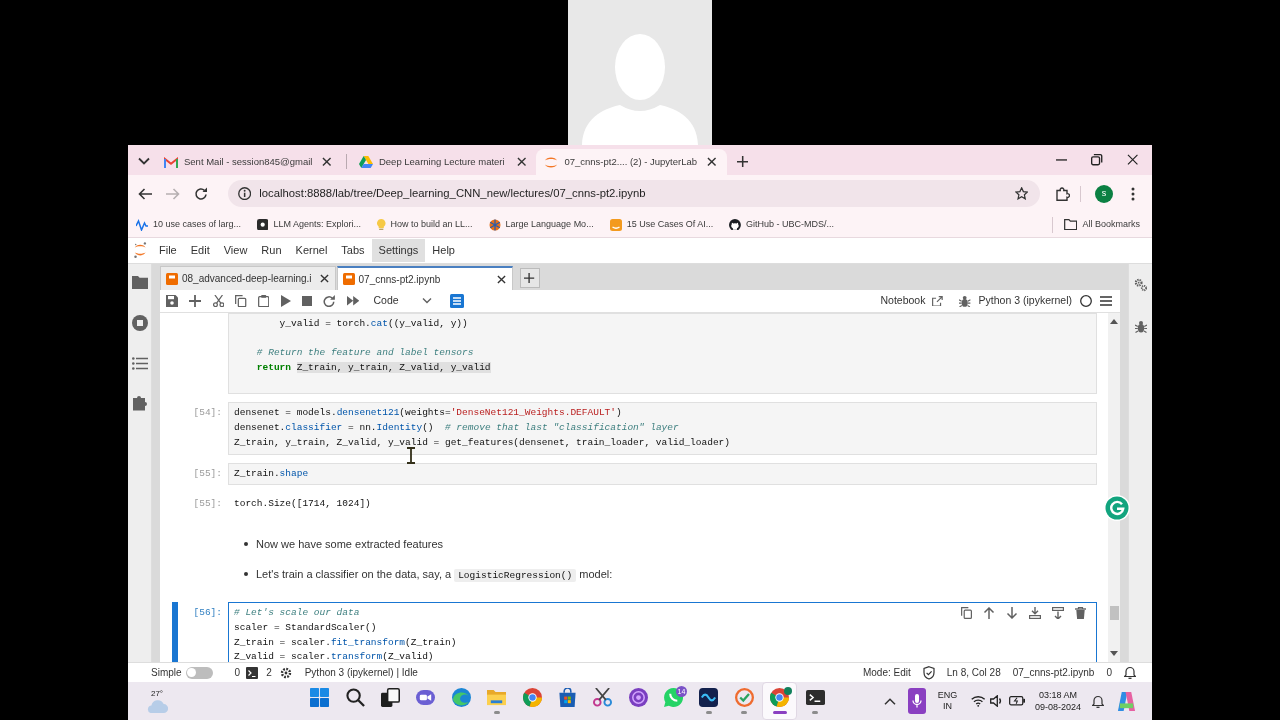 The image size is (1280, 720). What do you see at coordinates (285, 301) in the screenshot?
I see `play-icon` at bounding box center [285, 301].